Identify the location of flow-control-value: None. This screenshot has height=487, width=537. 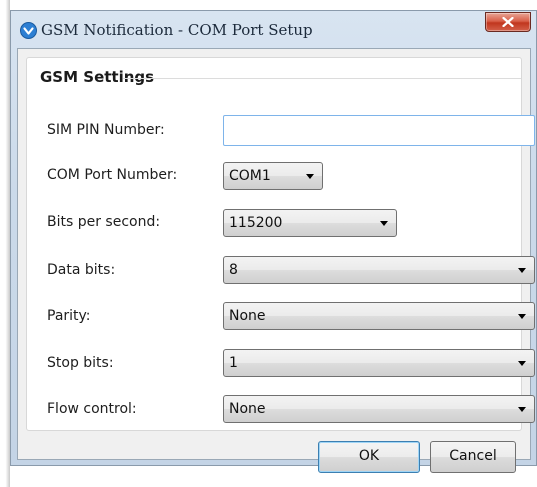
(247, 409).